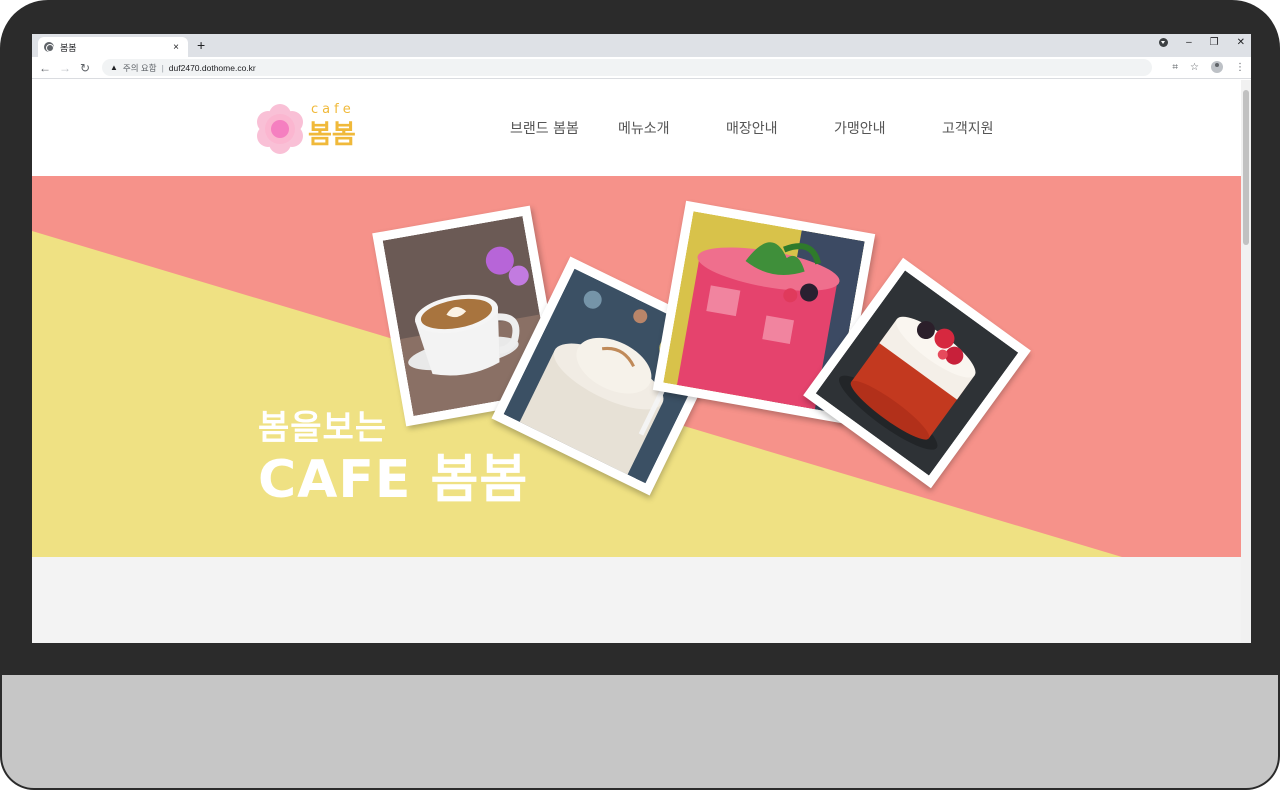 The image size is (1280, 790). What do you see at coordinates (212, 68) in the screenshot?
I see `url-text: duf2470.dothome.co.kr` at bounding box center [212, 68].